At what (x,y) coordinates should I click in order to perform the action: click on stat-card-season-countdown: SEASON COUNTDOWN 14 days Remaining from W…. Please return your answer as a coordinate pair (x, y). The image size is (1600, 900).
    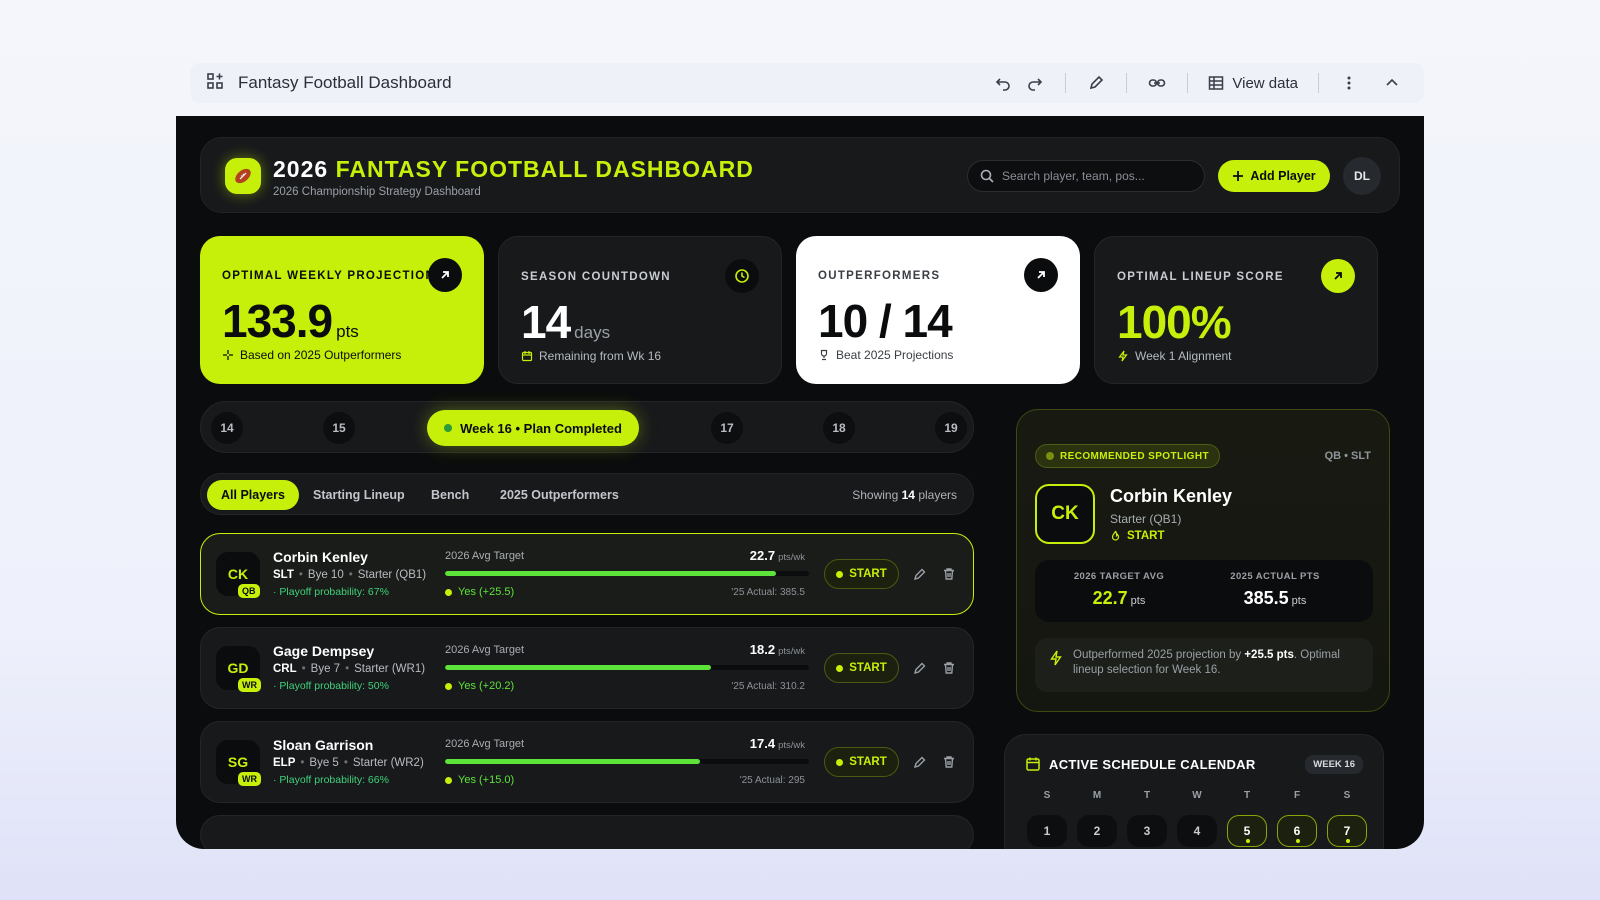
    Looking at the image, I should click on (640, 310).